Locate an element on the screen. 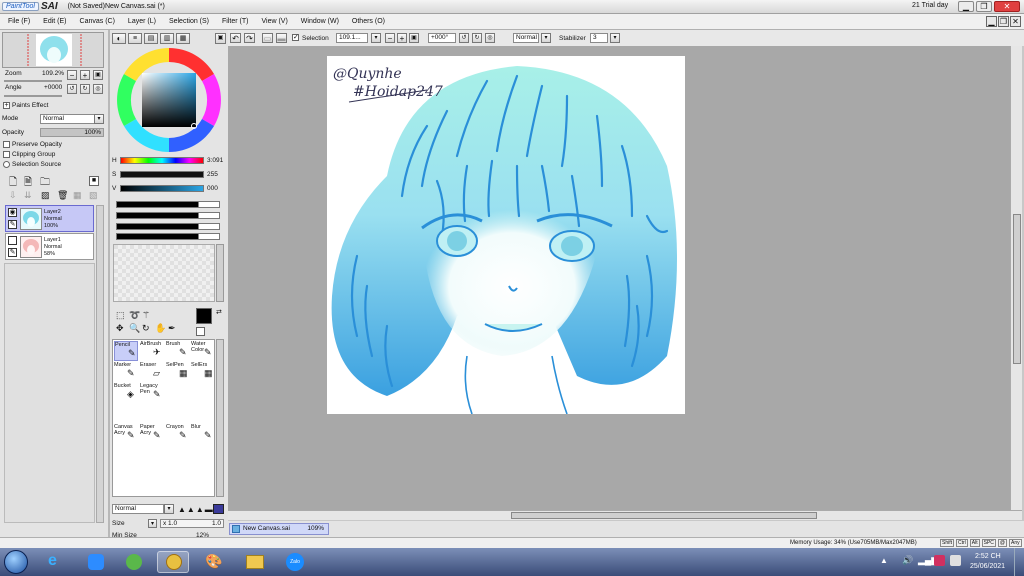 The width and height of the screenshot is (1024, 576). stabilizer-field: 3 is located at coordinates (599, 38).